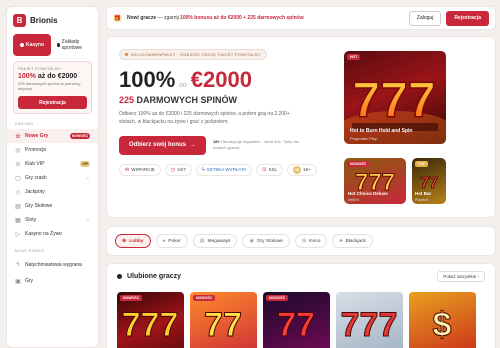  Describe the element at coordinates (18, 136) in the screenshot. I see `star-icon: ☆` at that location.